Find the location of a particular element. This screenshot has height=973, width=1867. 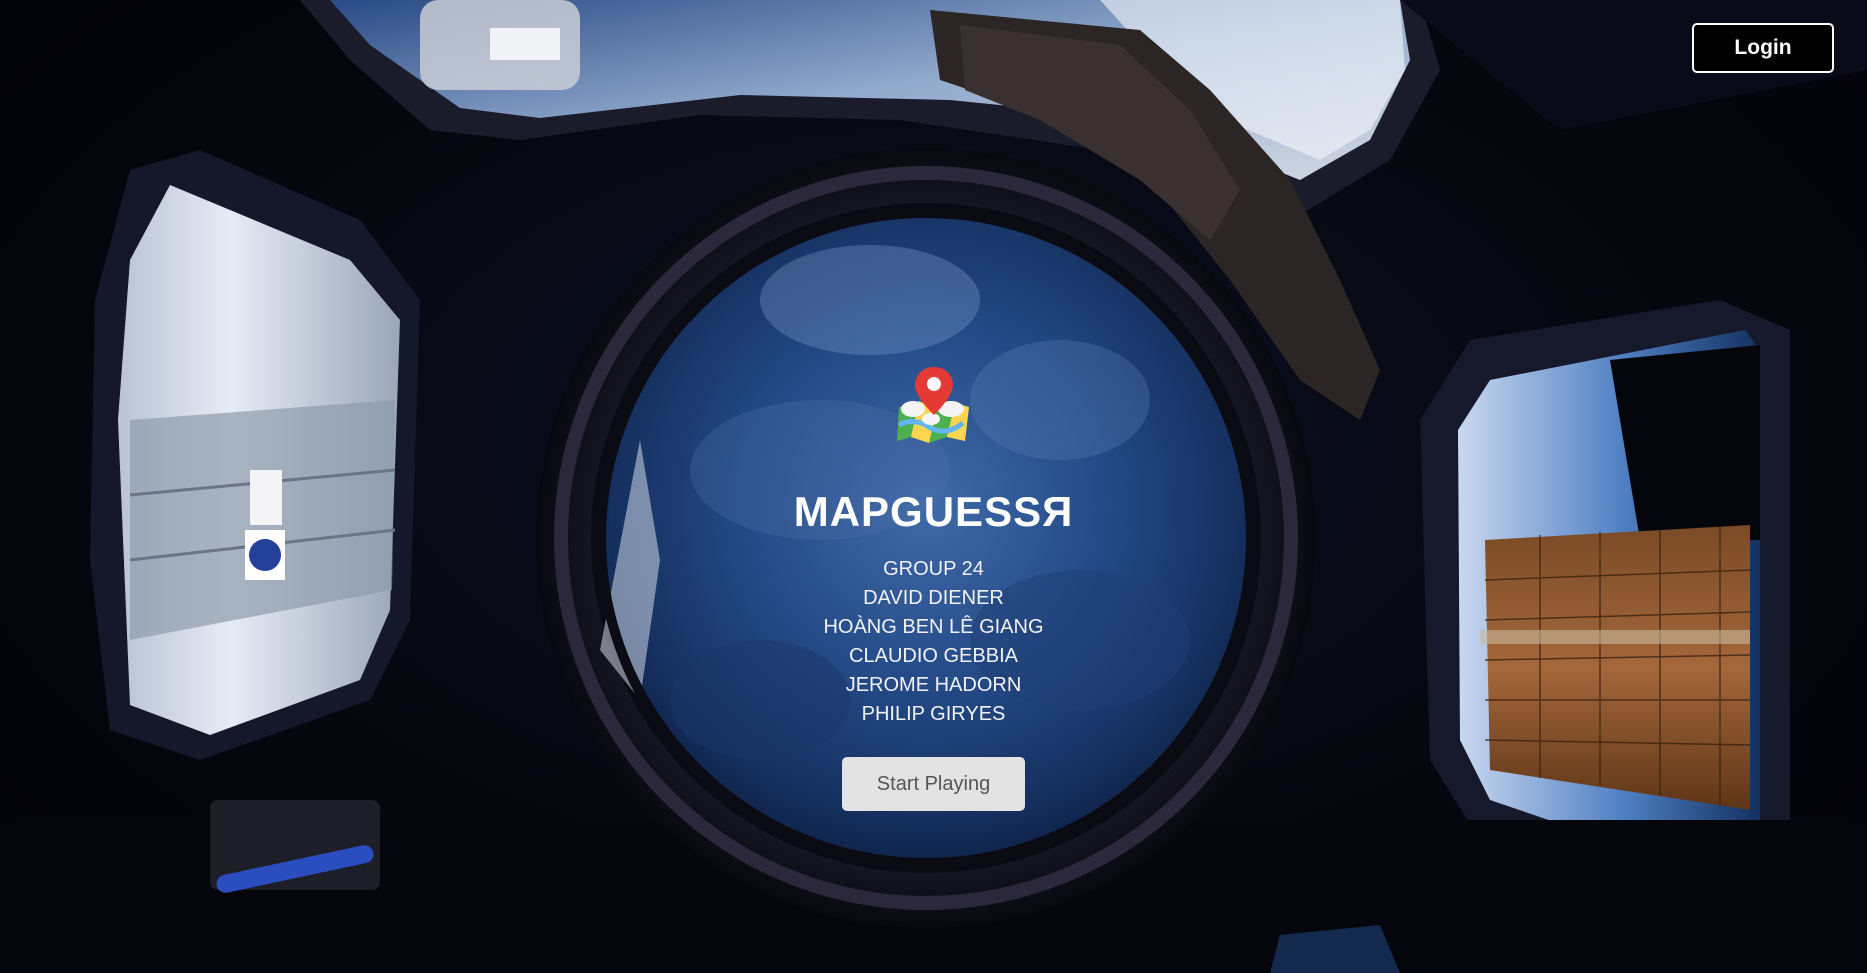

member-line: GROUP 24 is located at coordinates (933, 569).